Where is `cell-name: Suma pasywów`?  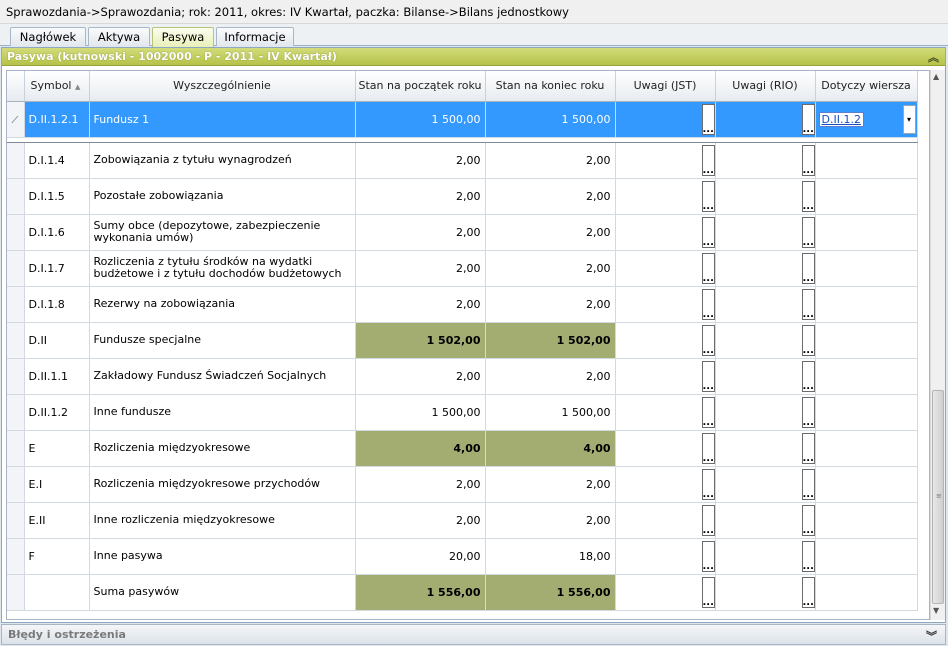
cell-name: Suma pasywów is located at coordinates (222, 592).